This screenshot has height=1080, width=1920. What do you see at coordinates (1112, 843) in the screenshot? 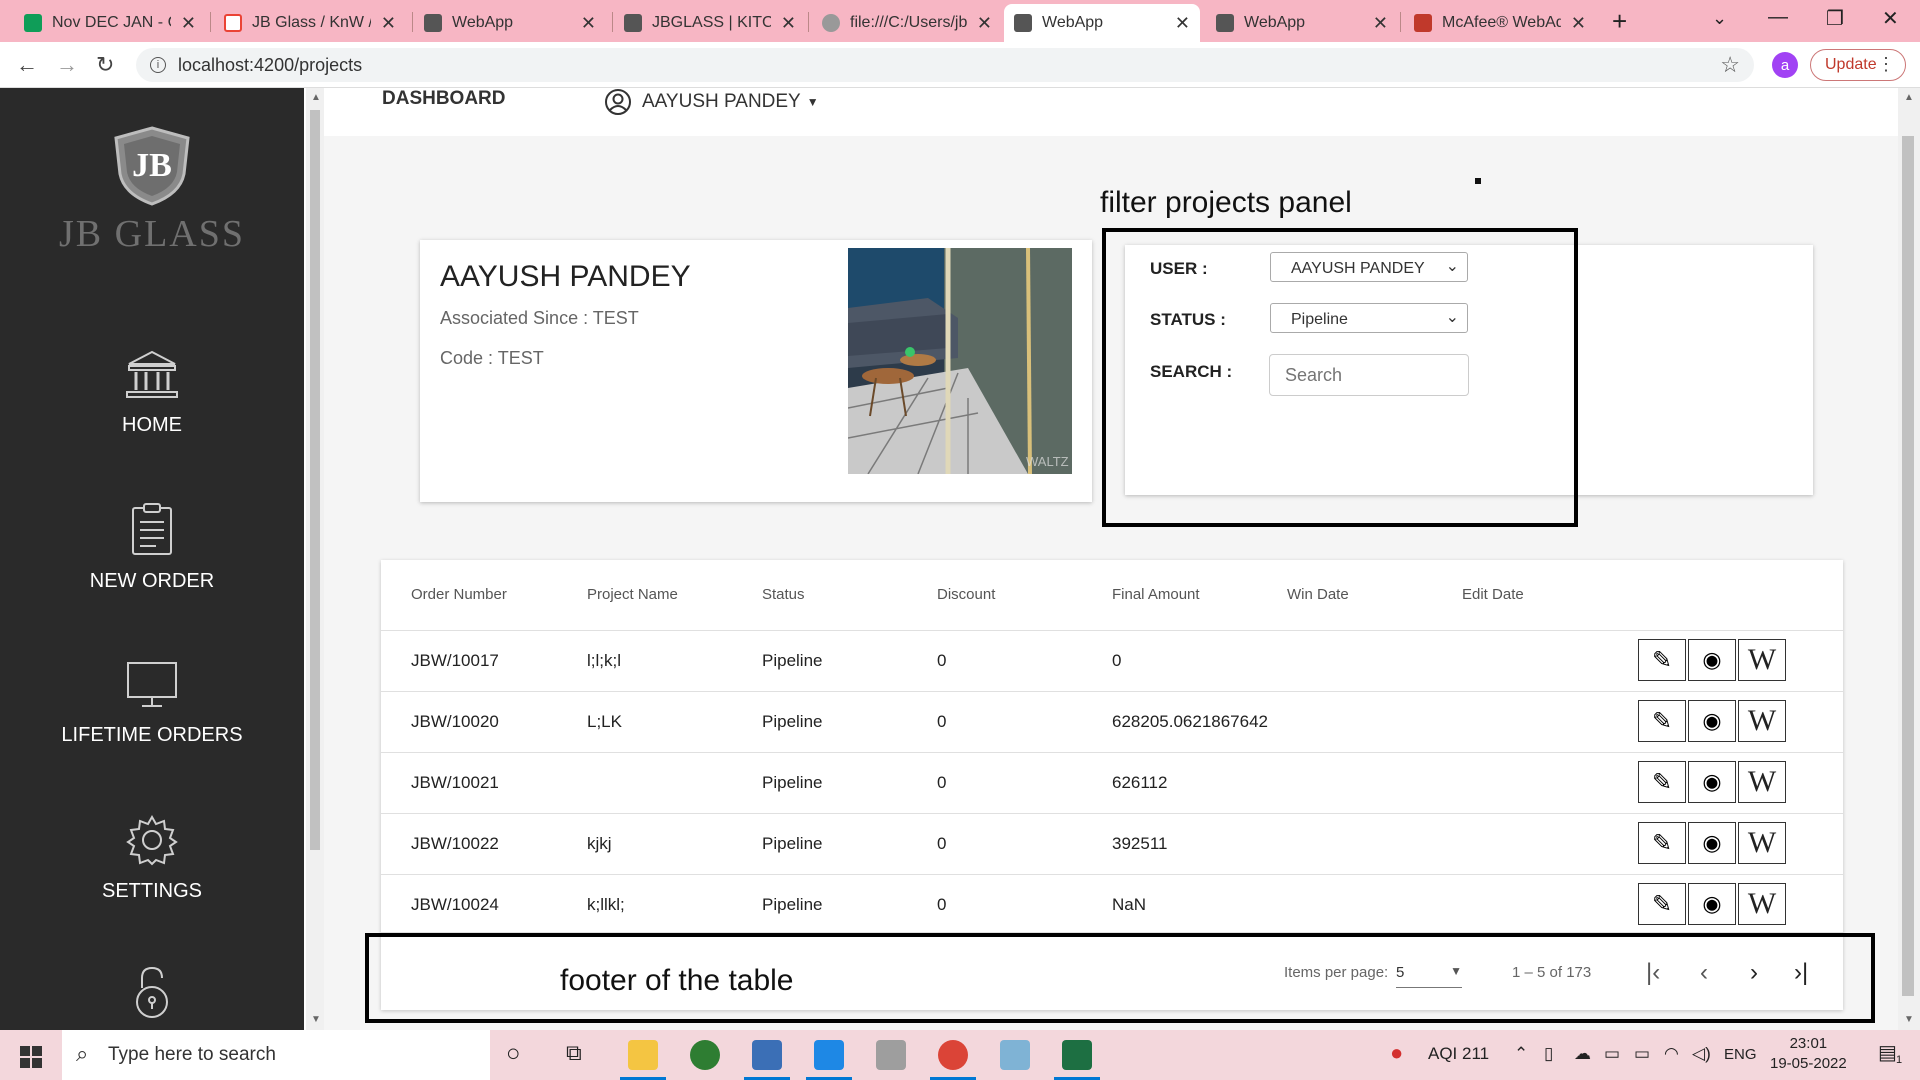
I see `table-row: JBW/10022 kjkj Pipeline 0 392511 ✎ ◉ W` at bounding box center [1112, 843].